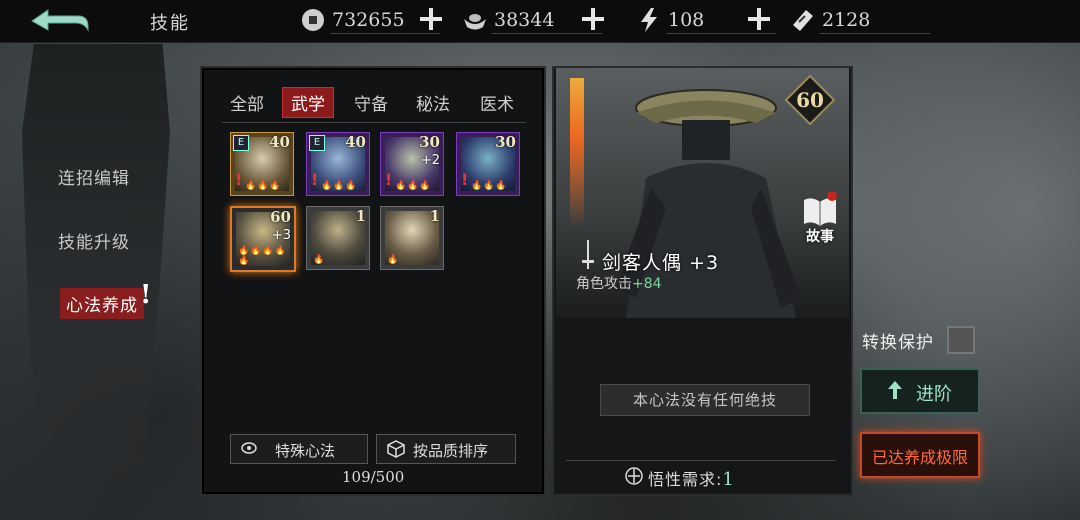 The height and width of the screenshot is (520, 1080). What do you see at coordinates (593, 19) in the screenshot?
I see `add-silver-button` at bounding box center [593, 19].